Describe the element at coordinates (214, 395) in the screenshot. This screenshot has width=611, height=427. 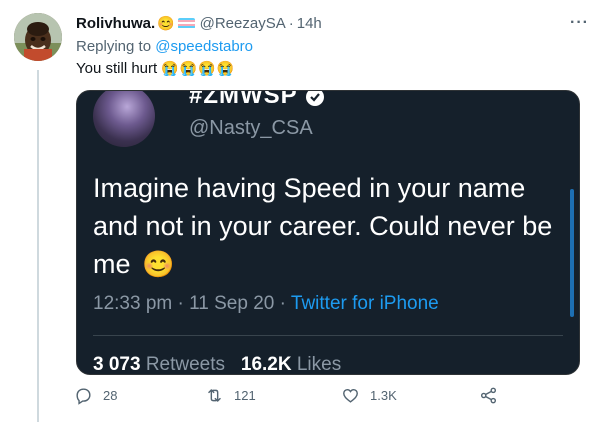
I see `retweet-icon` at that location.